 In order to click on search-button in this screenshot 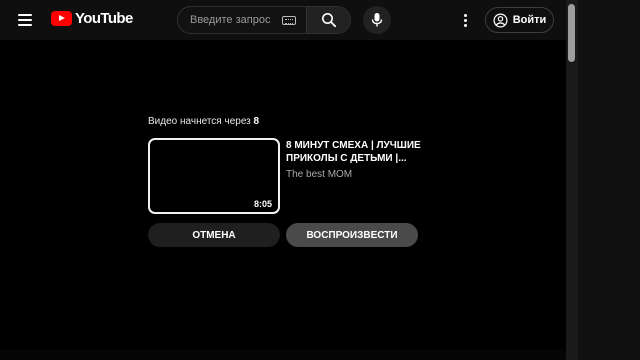, I will do `click(328, 20)`.